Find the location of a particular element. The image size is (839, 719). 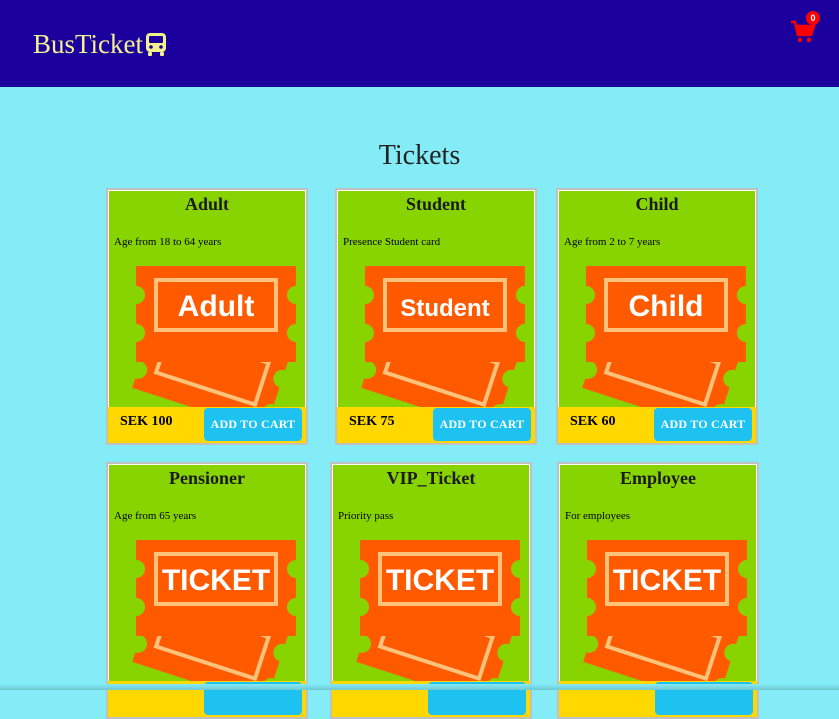

ticket-name: Pensioner is located at coordinates (207, 478).